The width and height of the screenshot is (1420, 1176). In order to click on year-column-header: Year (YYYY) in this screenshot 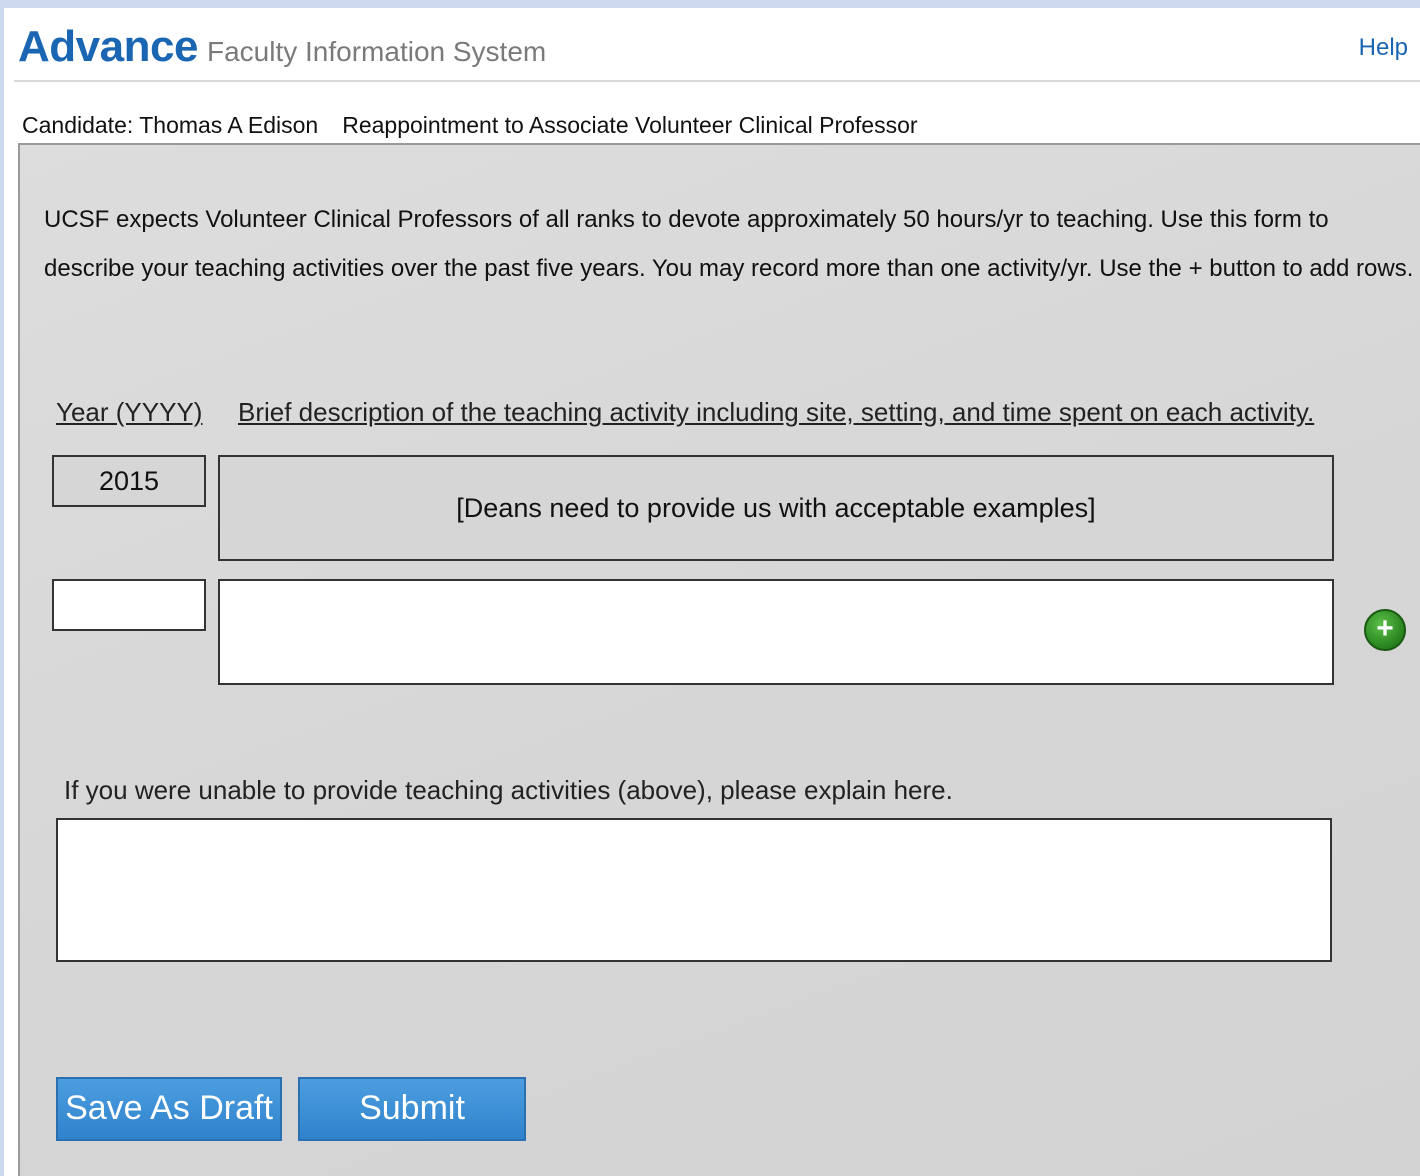, I will do `click(129, 412)`.